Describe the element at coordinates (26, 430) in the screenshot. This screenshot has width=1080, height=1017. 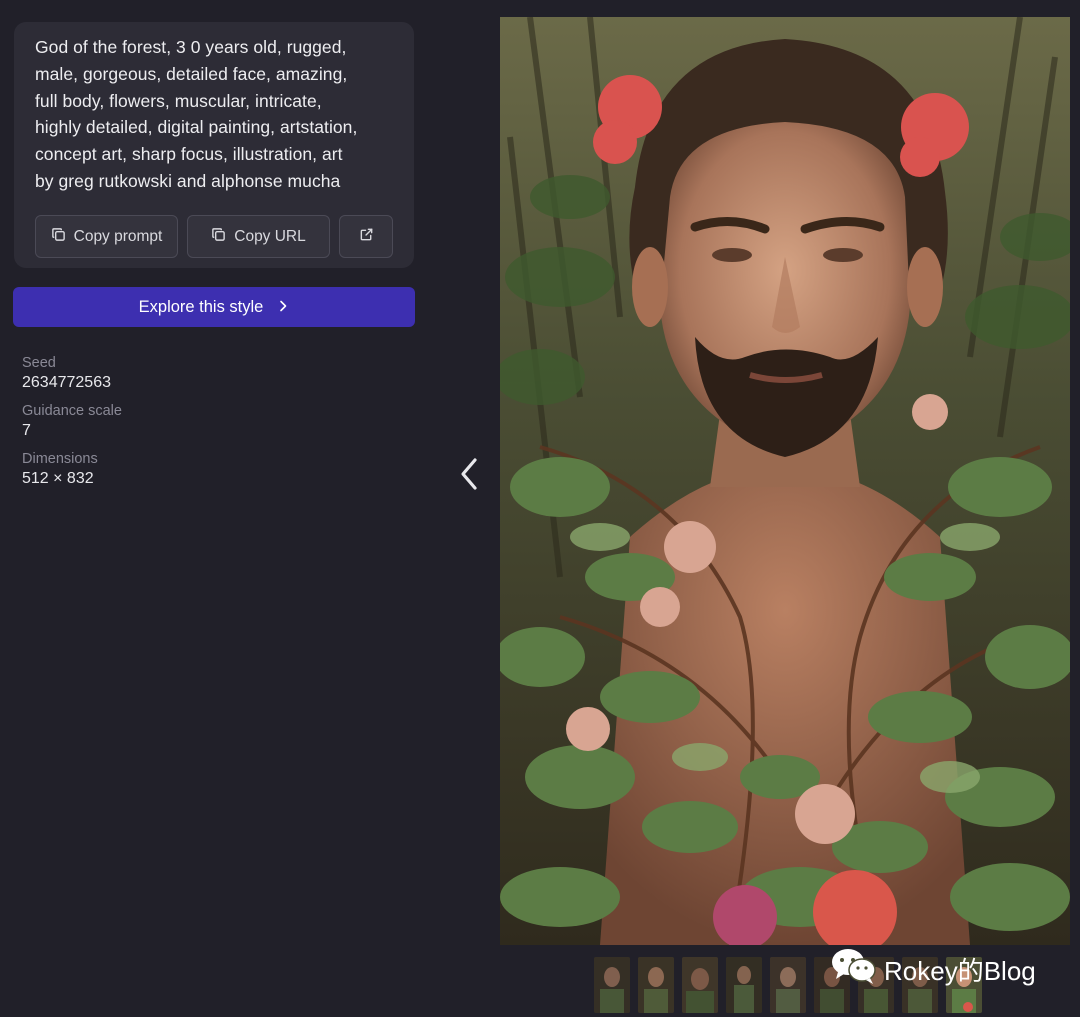
I see `guidance-scale-value: 7` at that location.